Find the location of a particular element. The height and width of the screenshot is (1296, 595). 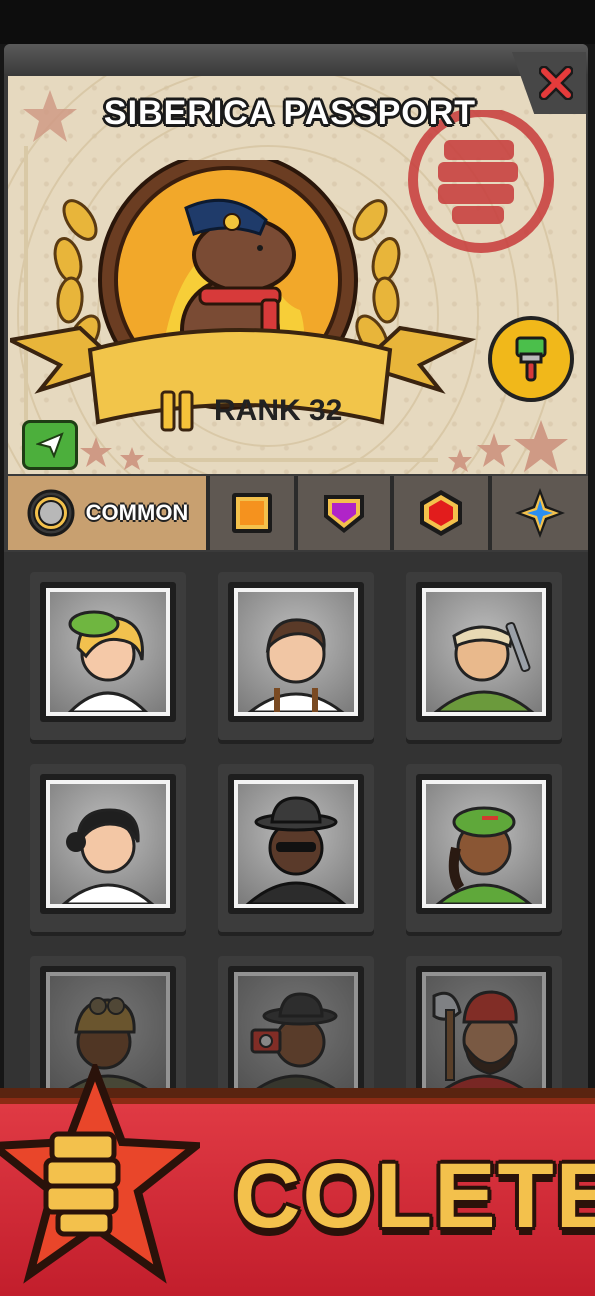

frame-top-rail is located at coordinates (296, 59).